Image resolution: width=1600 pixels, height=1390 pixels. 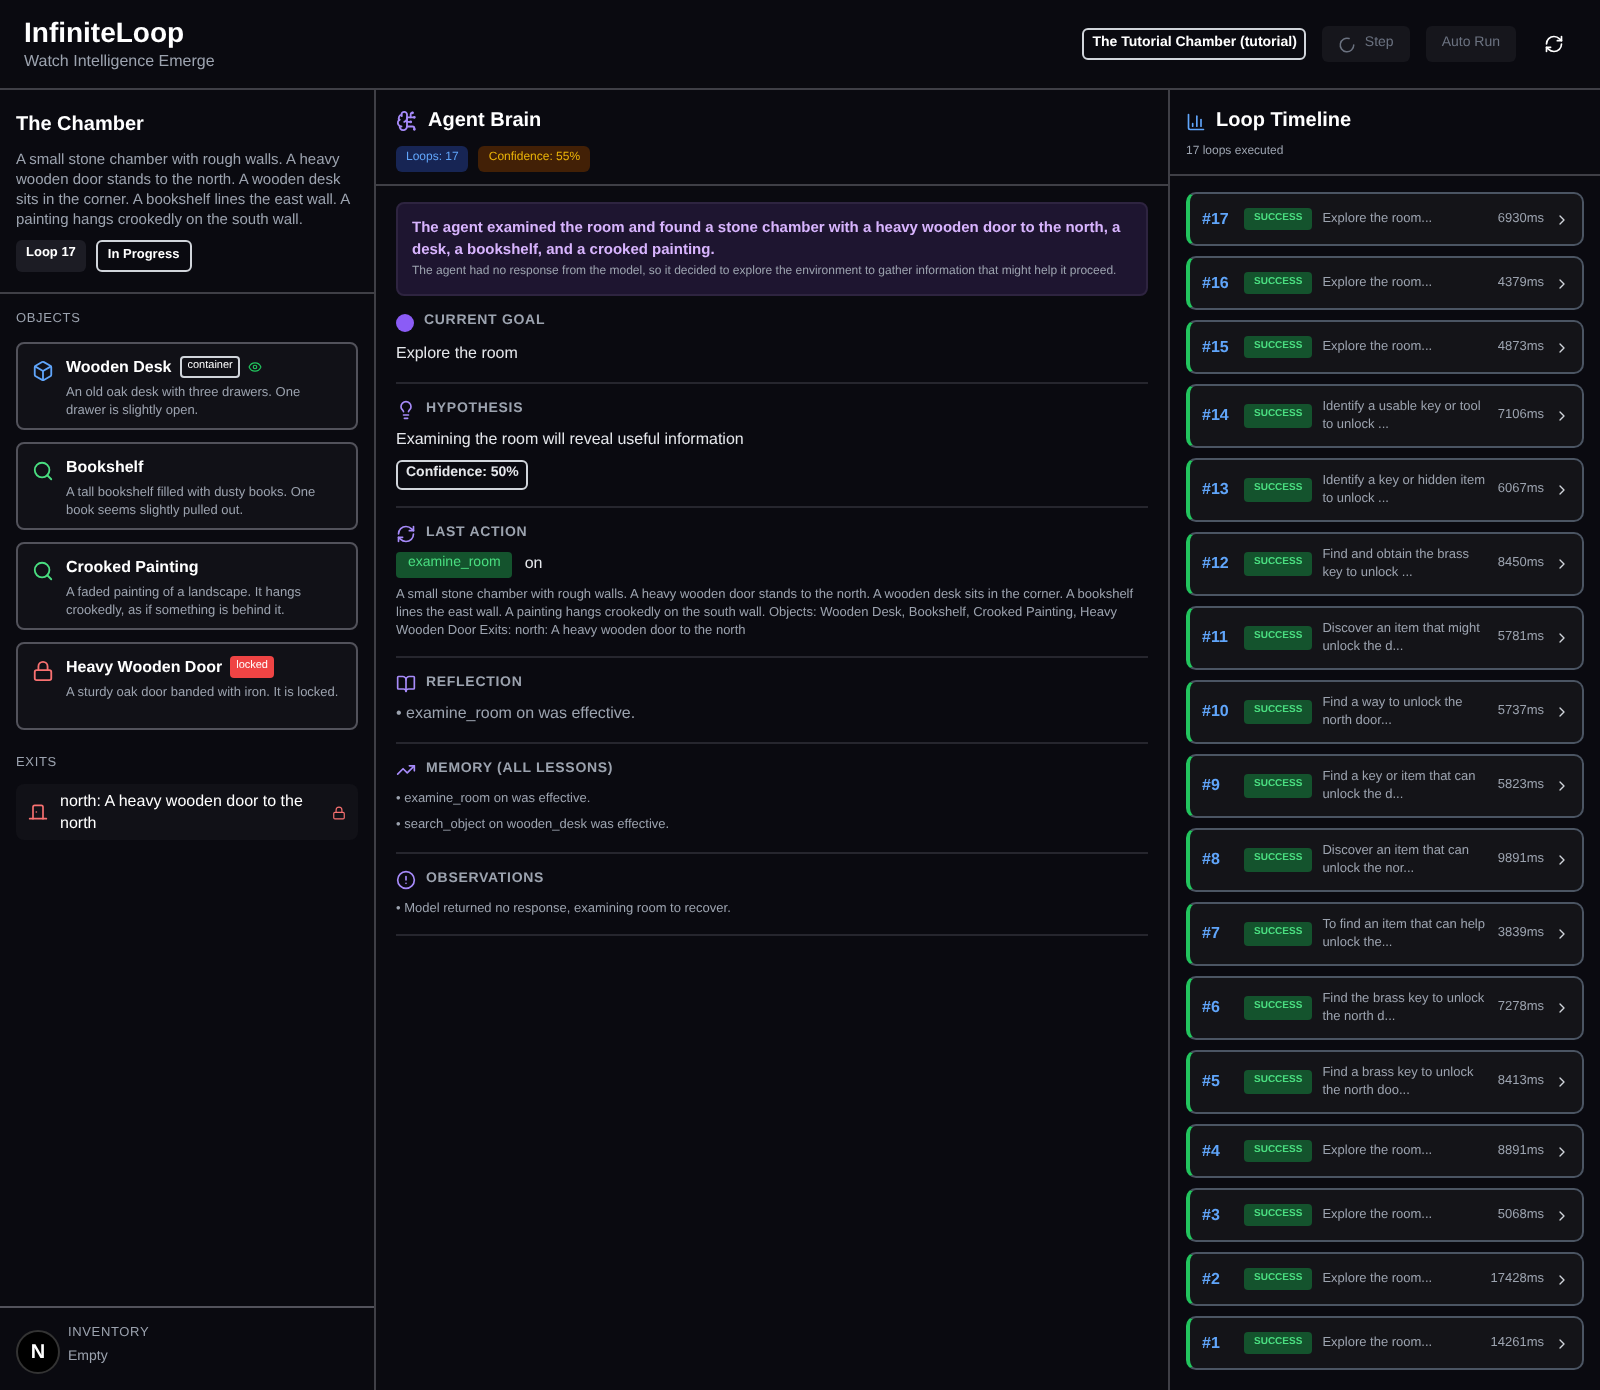 What do you see at coordinates (182, 812) in the screenshot?
I see `exit-text: north: A heavy wooden door to the north` at bounding box center [182, 812].